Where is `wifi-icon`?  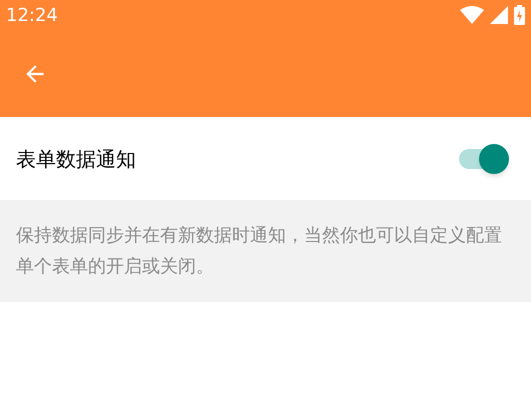
wifi-icon is located at coordinates (472, 15).